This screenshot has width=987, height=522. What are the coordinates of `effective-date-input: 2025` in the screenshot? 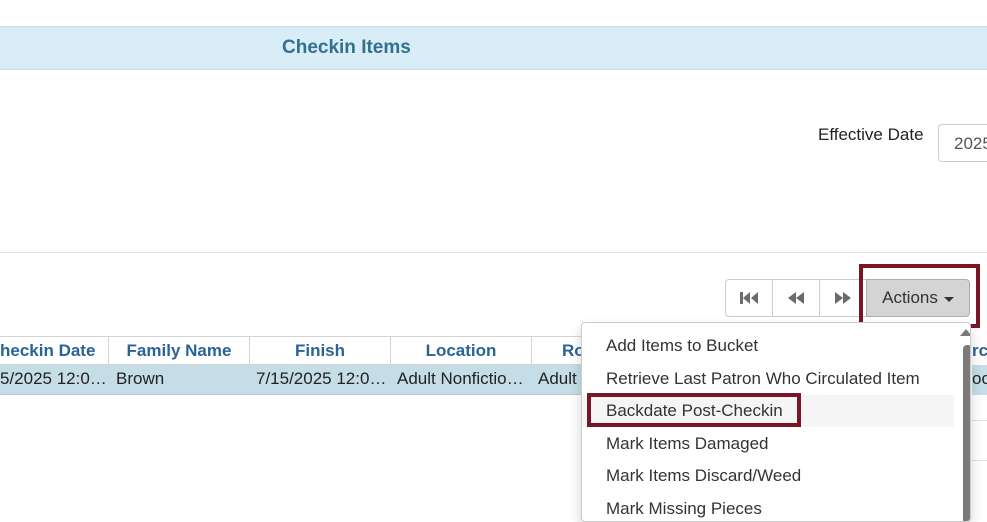 It's located at (962, 143).